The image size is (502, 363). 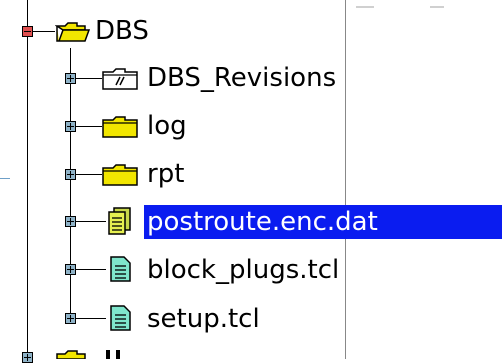 What do you see at coordinates (203, 319) in the screenshot?
I see `tree-node-label: setup.tcl` at bounding box center [203, 319].